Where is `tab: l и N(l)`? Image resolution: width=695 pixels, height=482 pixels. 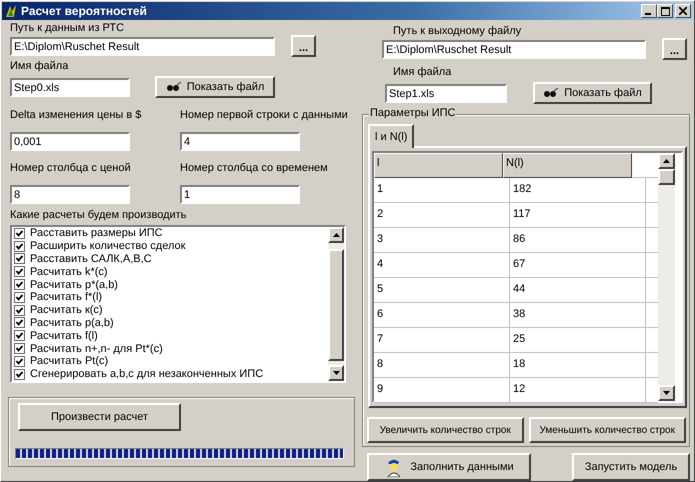 tab: l и N(l) is located at coordinates (391, 136).